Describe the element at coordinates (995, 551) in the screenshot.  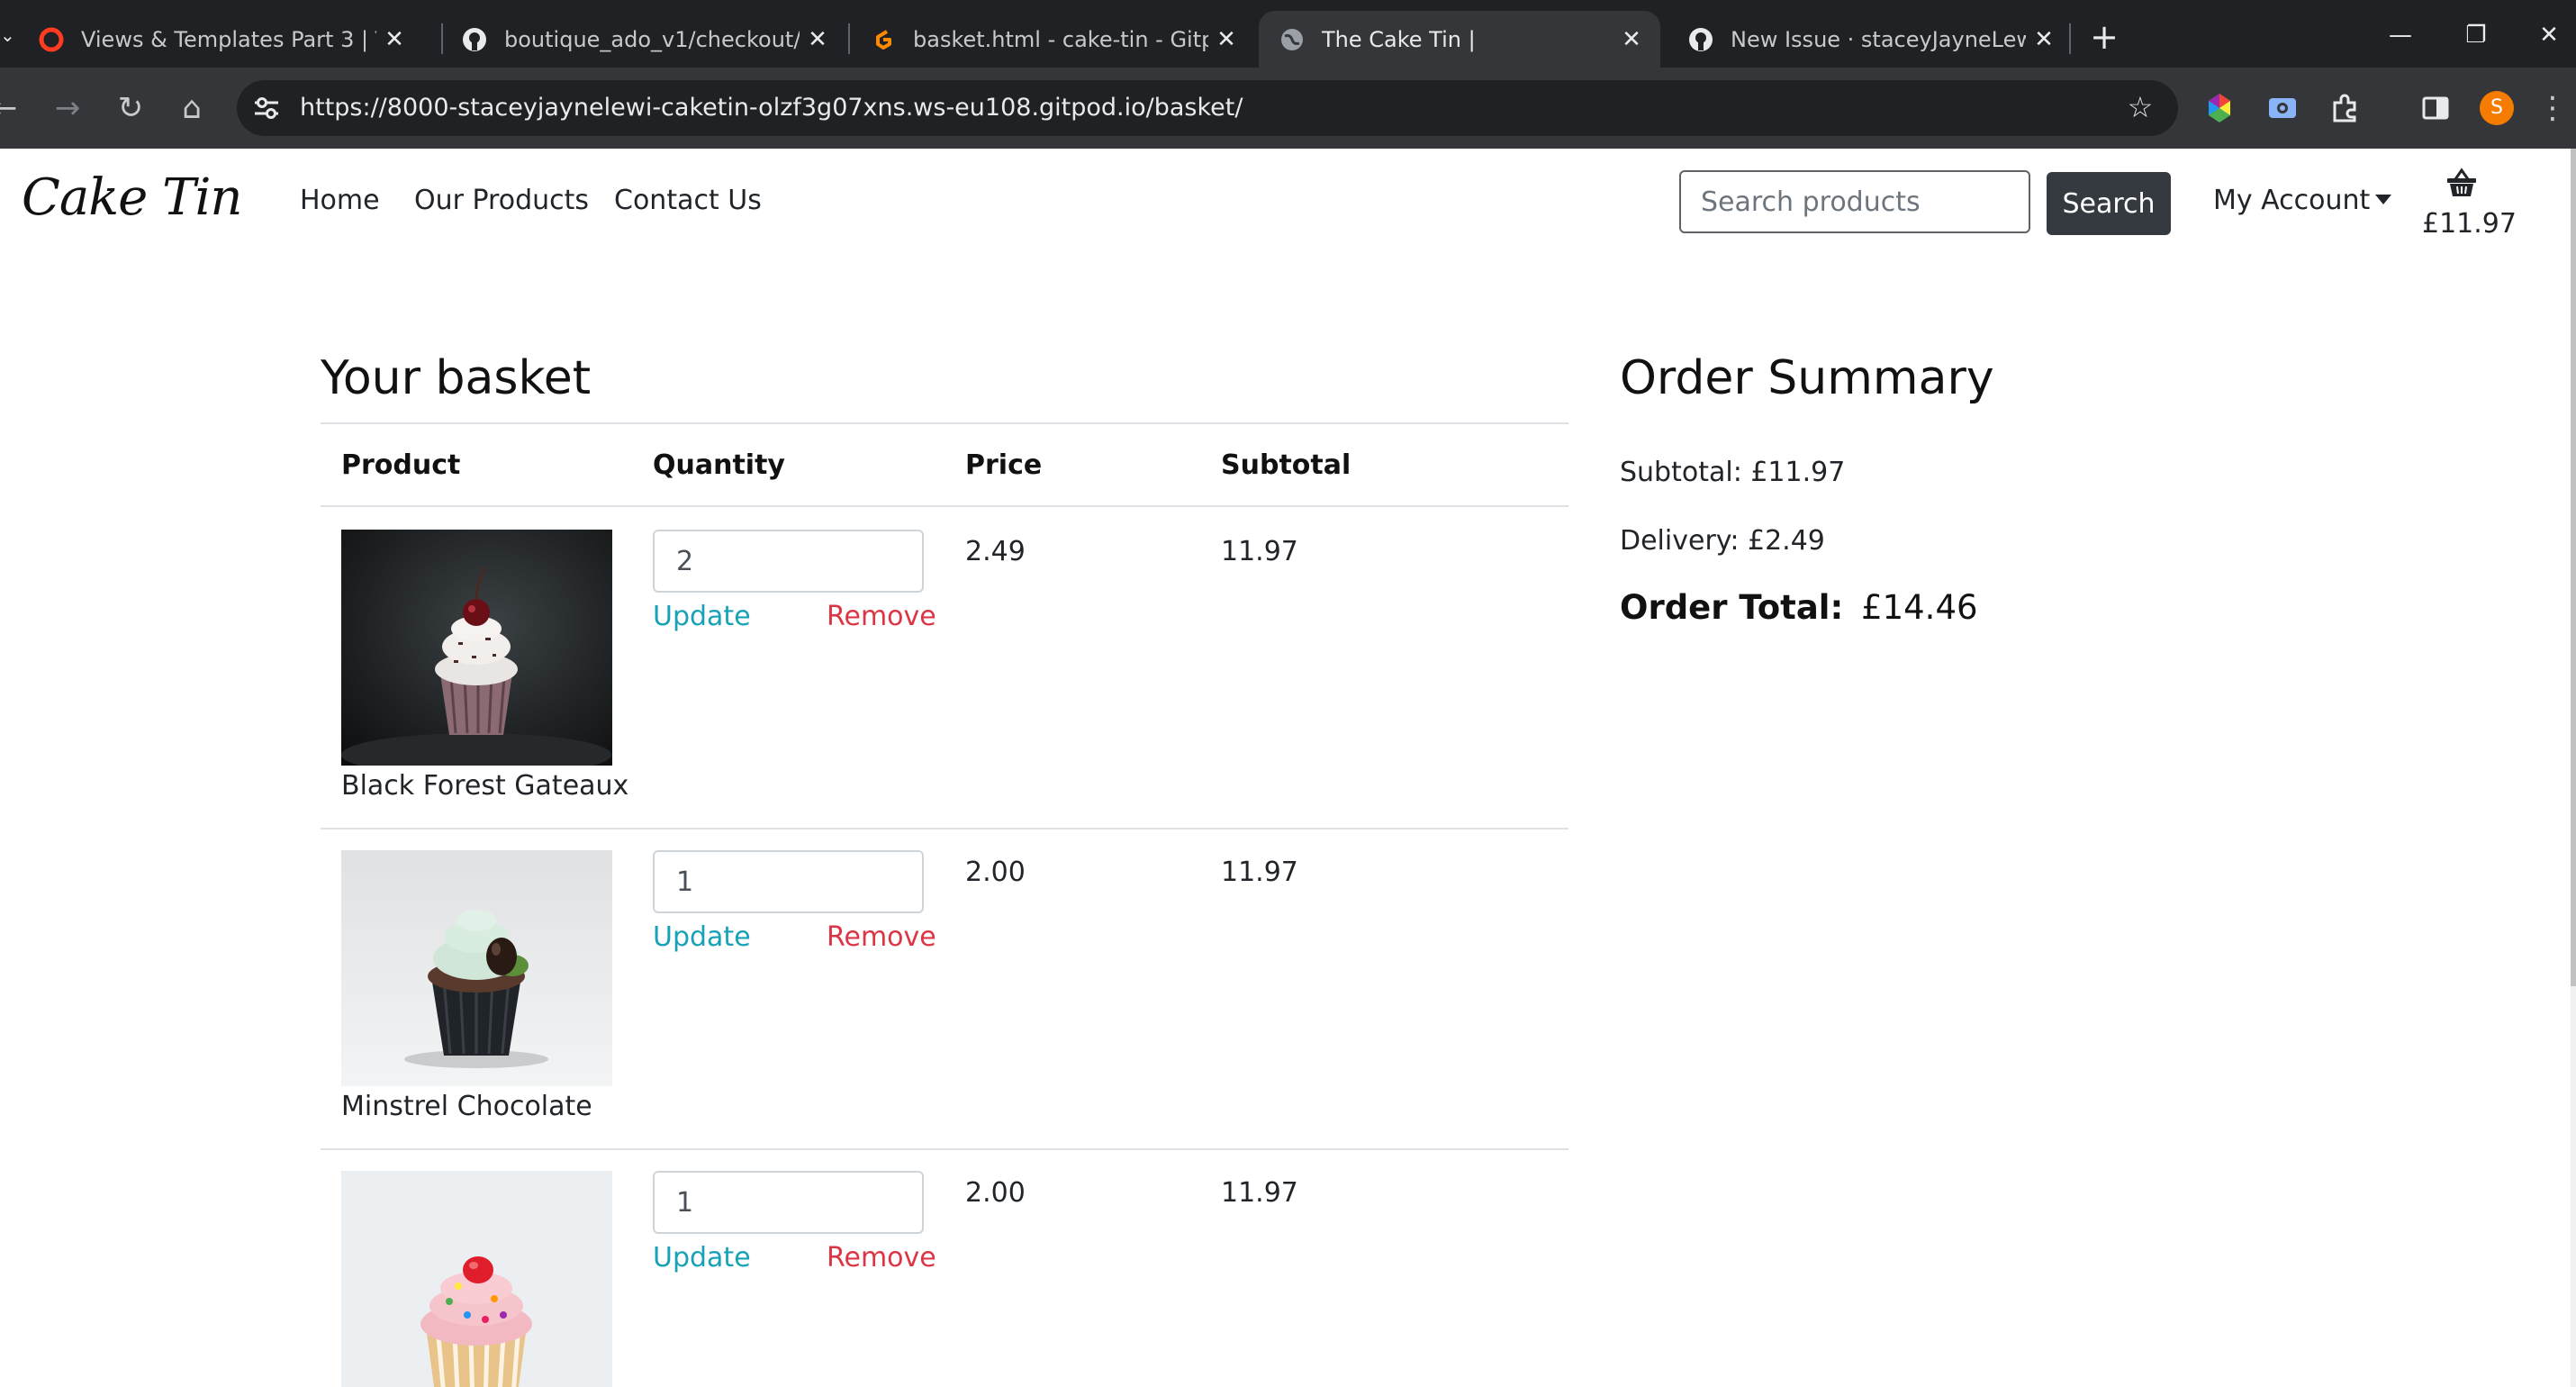
I see `item-price: 2.49` at that location.